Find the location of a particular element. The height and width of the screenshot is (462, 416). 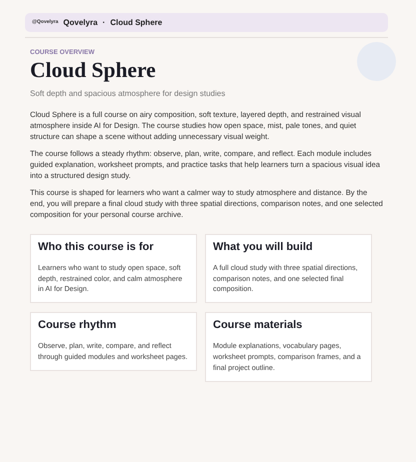

card-title: Course materials is located at coordinates (258, 325).